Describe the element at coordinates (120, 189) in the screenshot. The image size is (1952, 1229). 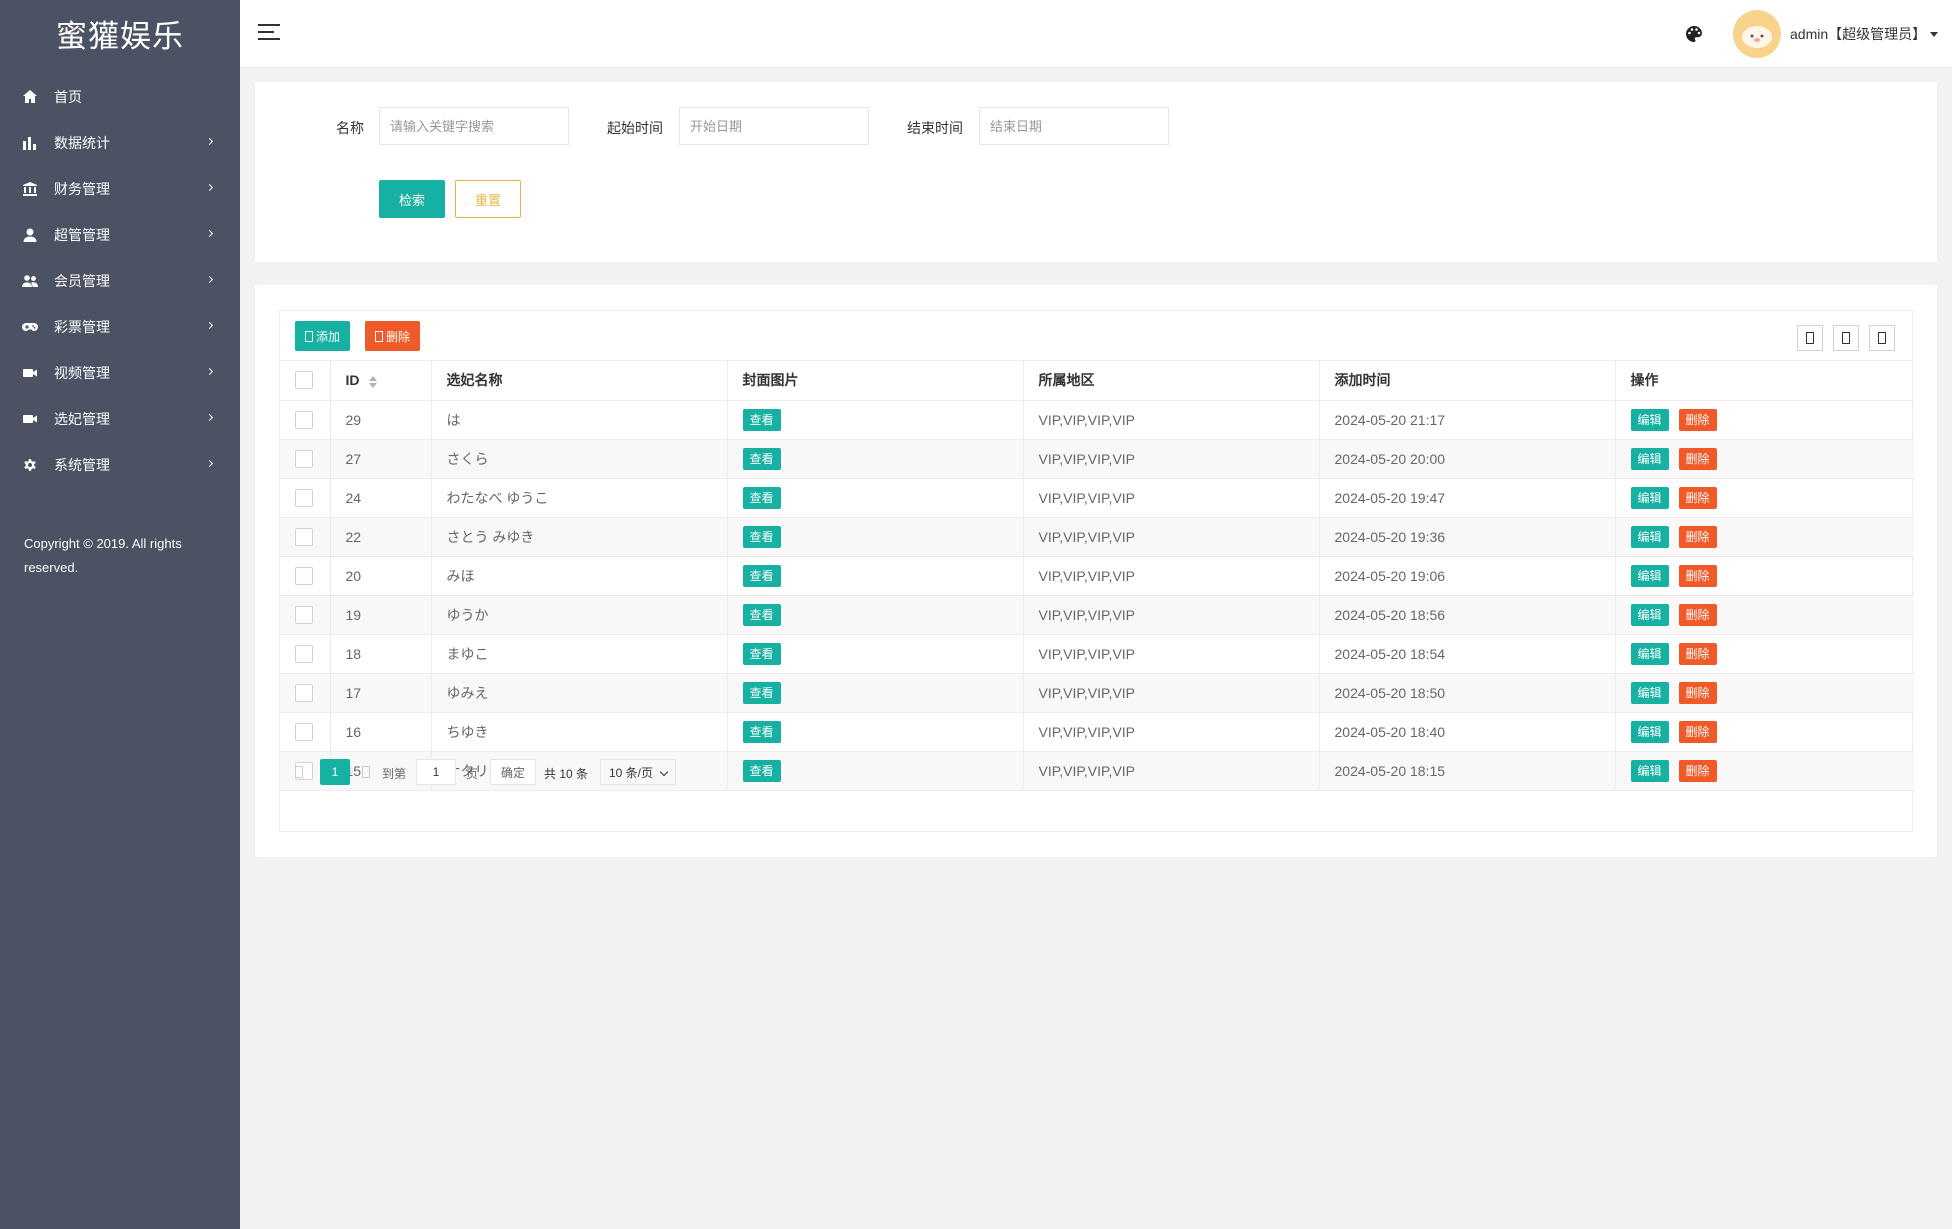
I see `sidebar-item-2: 财务管理` at that location.